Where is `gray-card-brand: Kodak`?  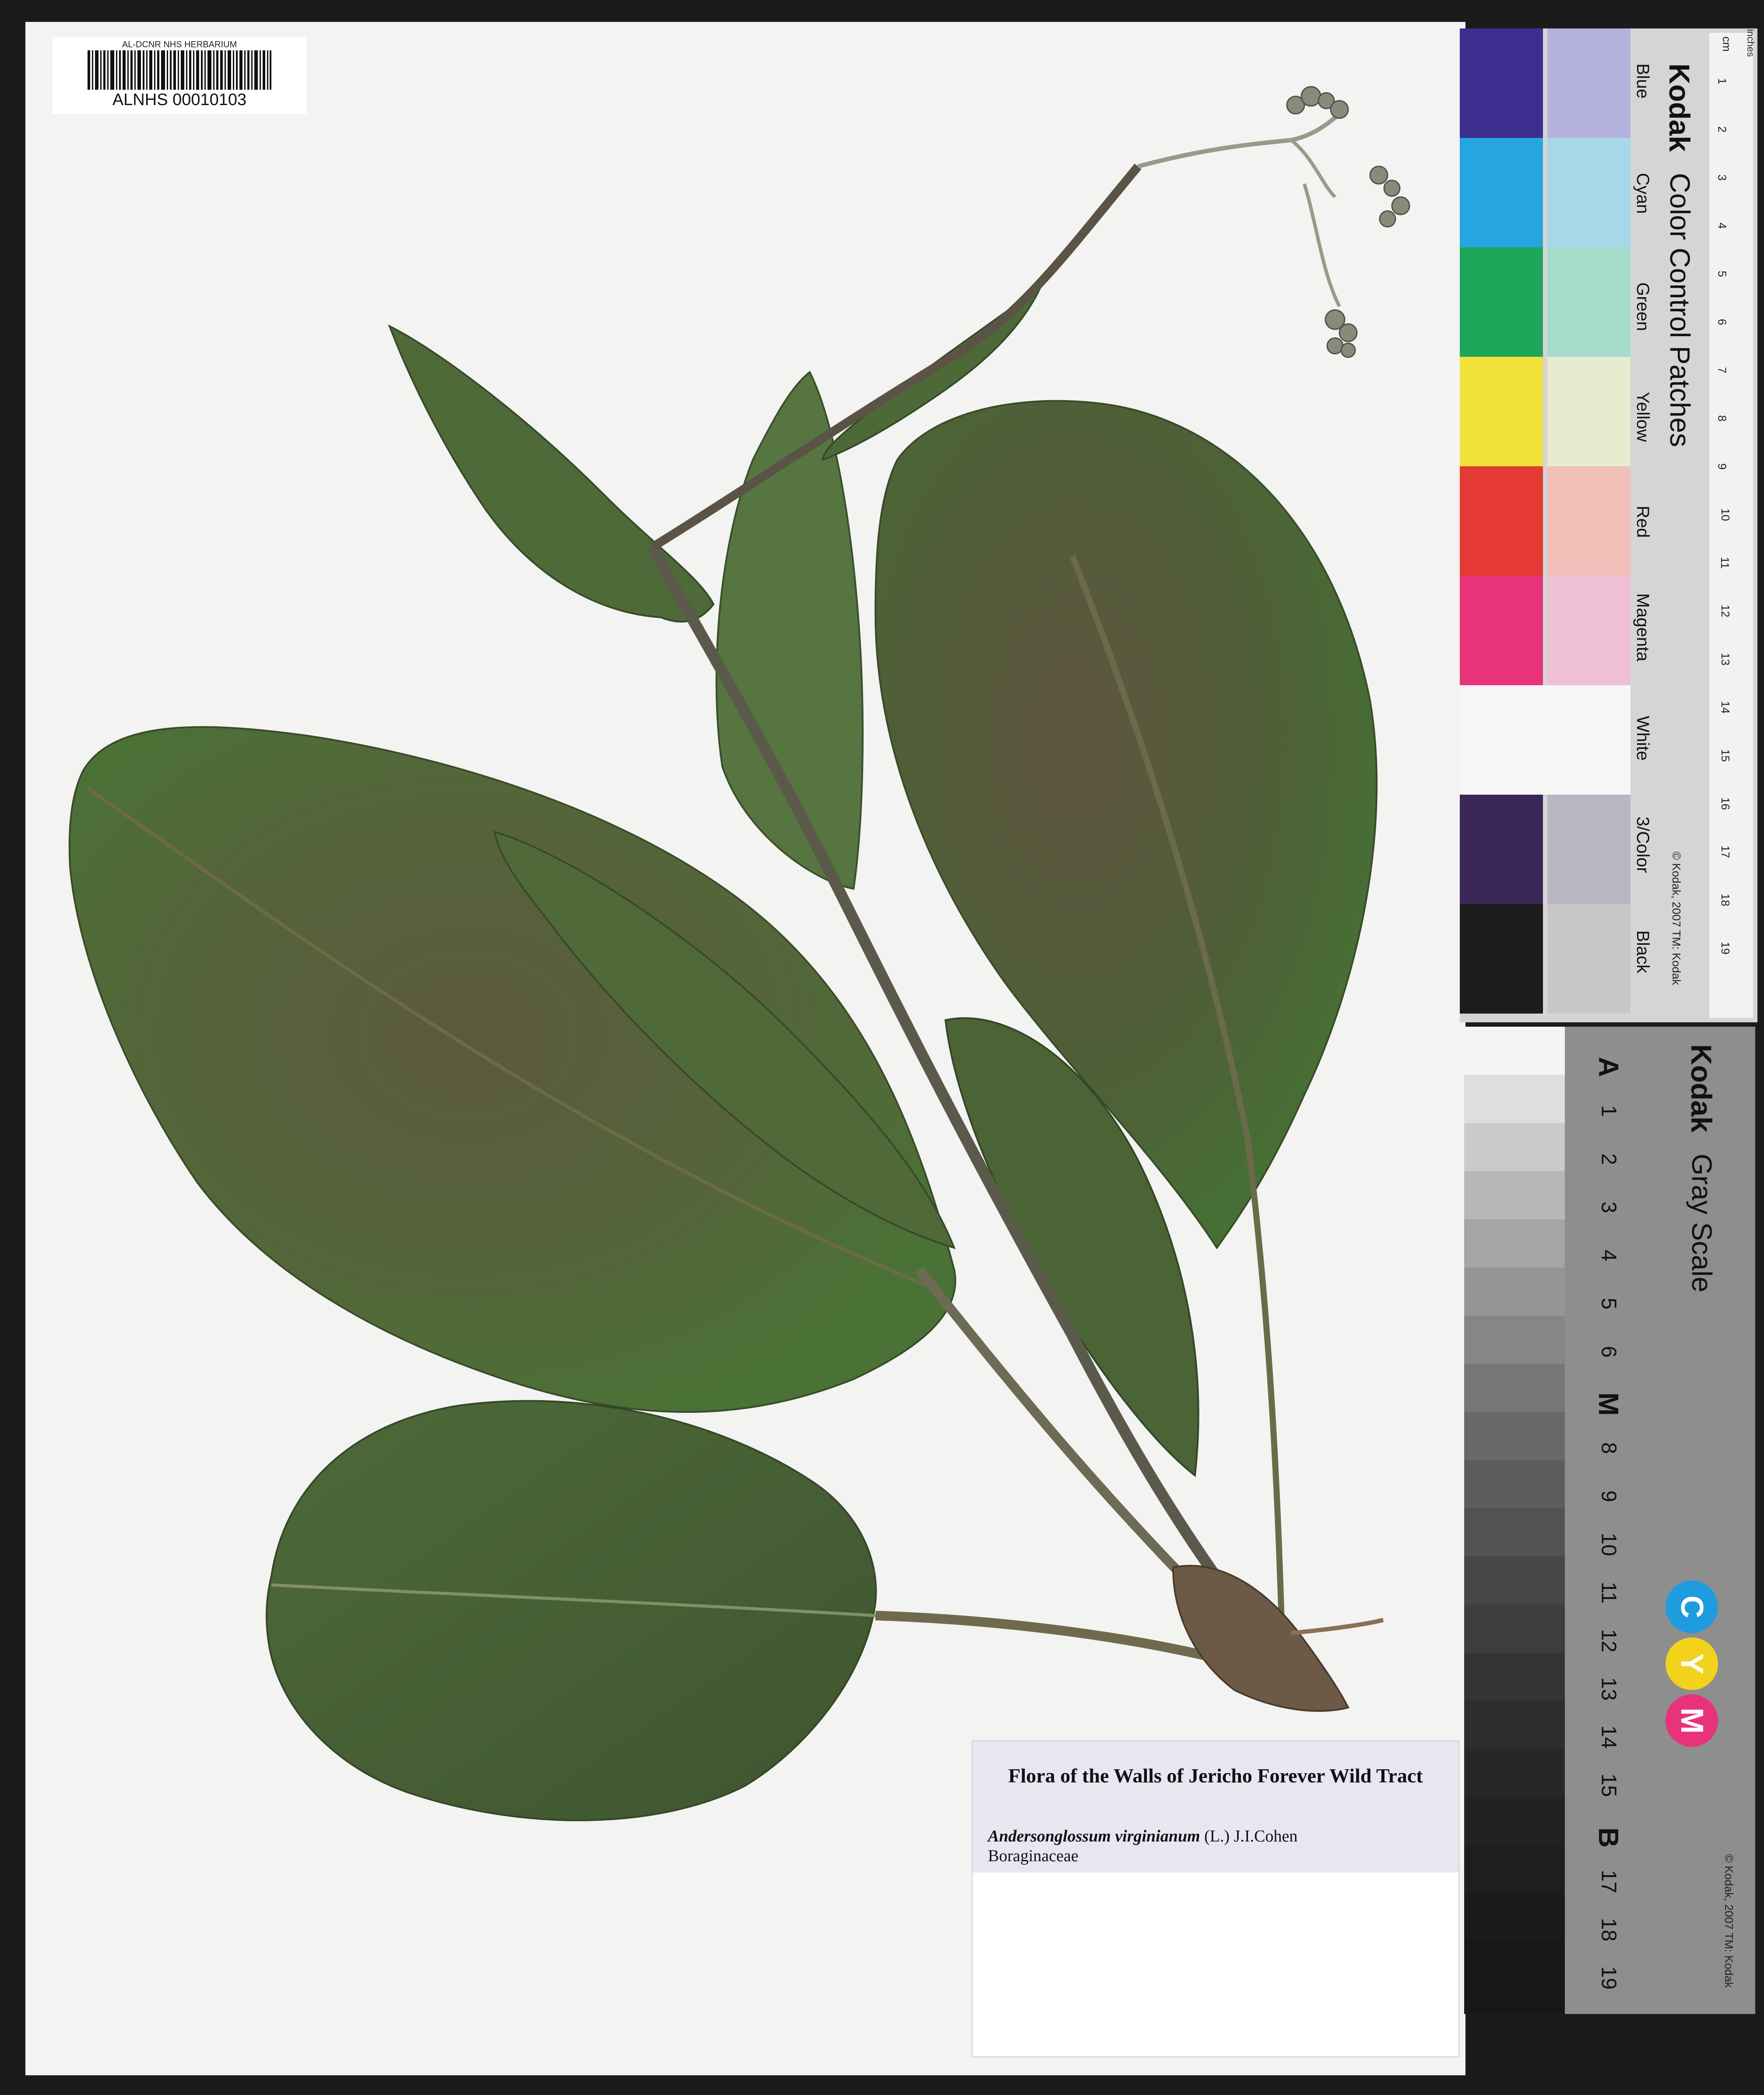
gray-card-brand: Kodak is located at coordinates (1701, 1088).